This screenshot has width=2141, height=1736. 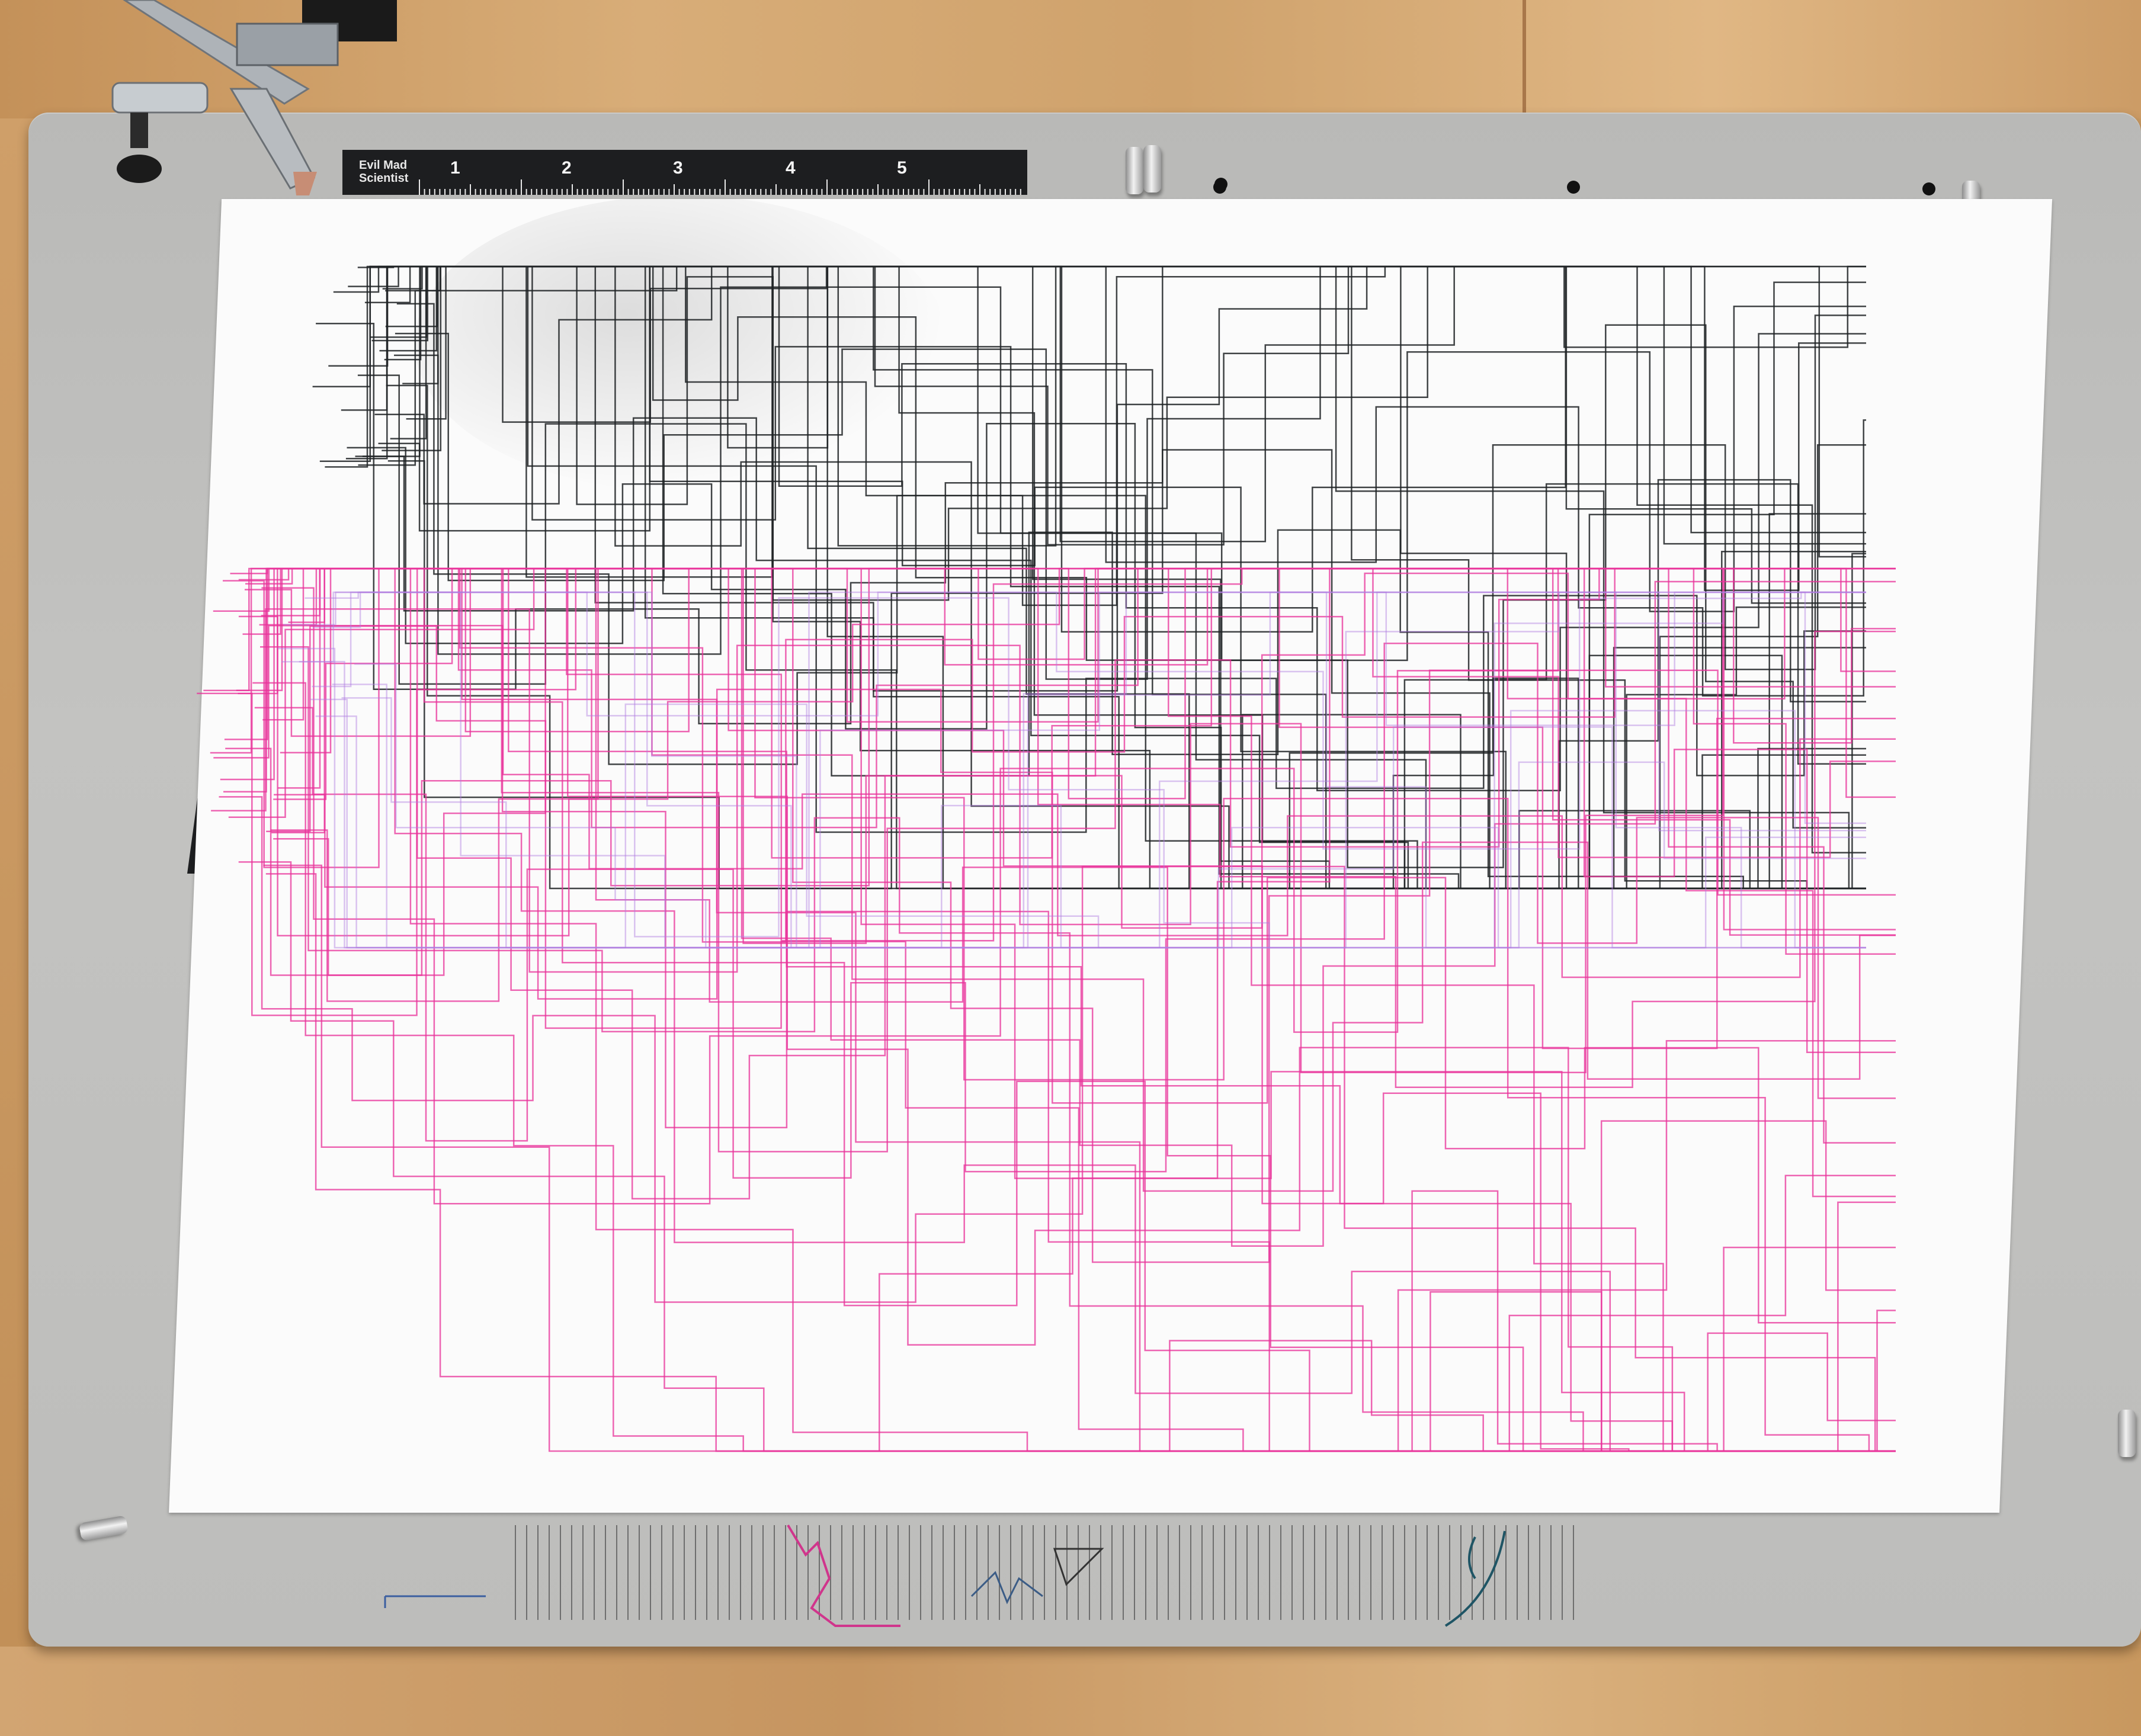 I want to click on pen-test-strip, so click(x=979, y=1575).